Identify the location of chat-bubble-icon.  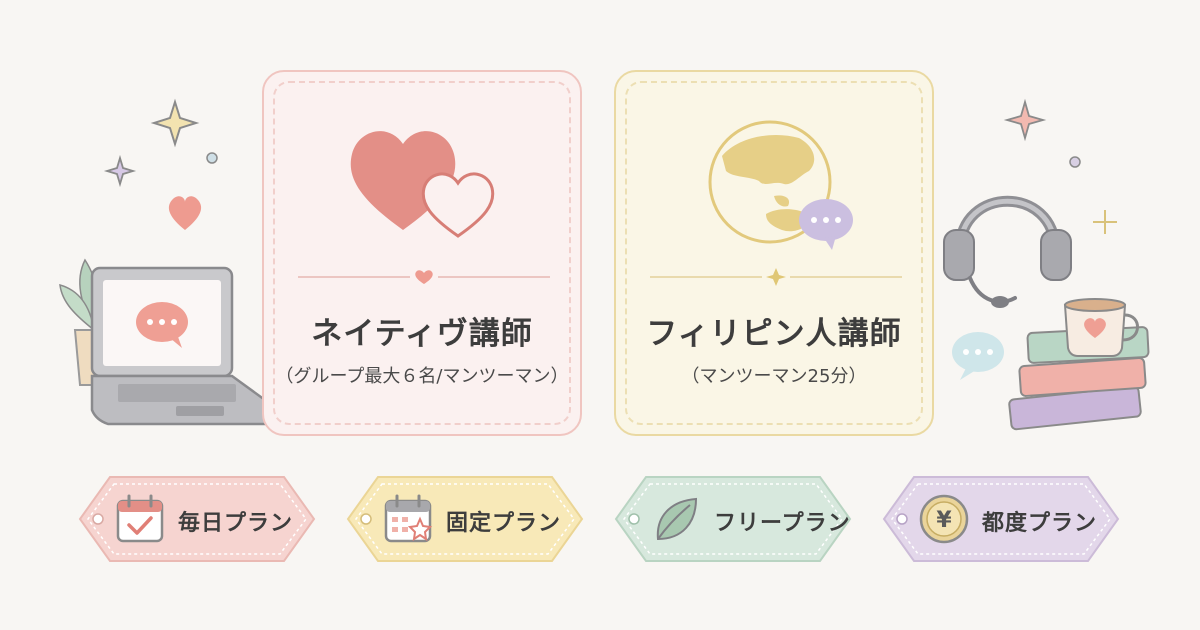
(978, 356).